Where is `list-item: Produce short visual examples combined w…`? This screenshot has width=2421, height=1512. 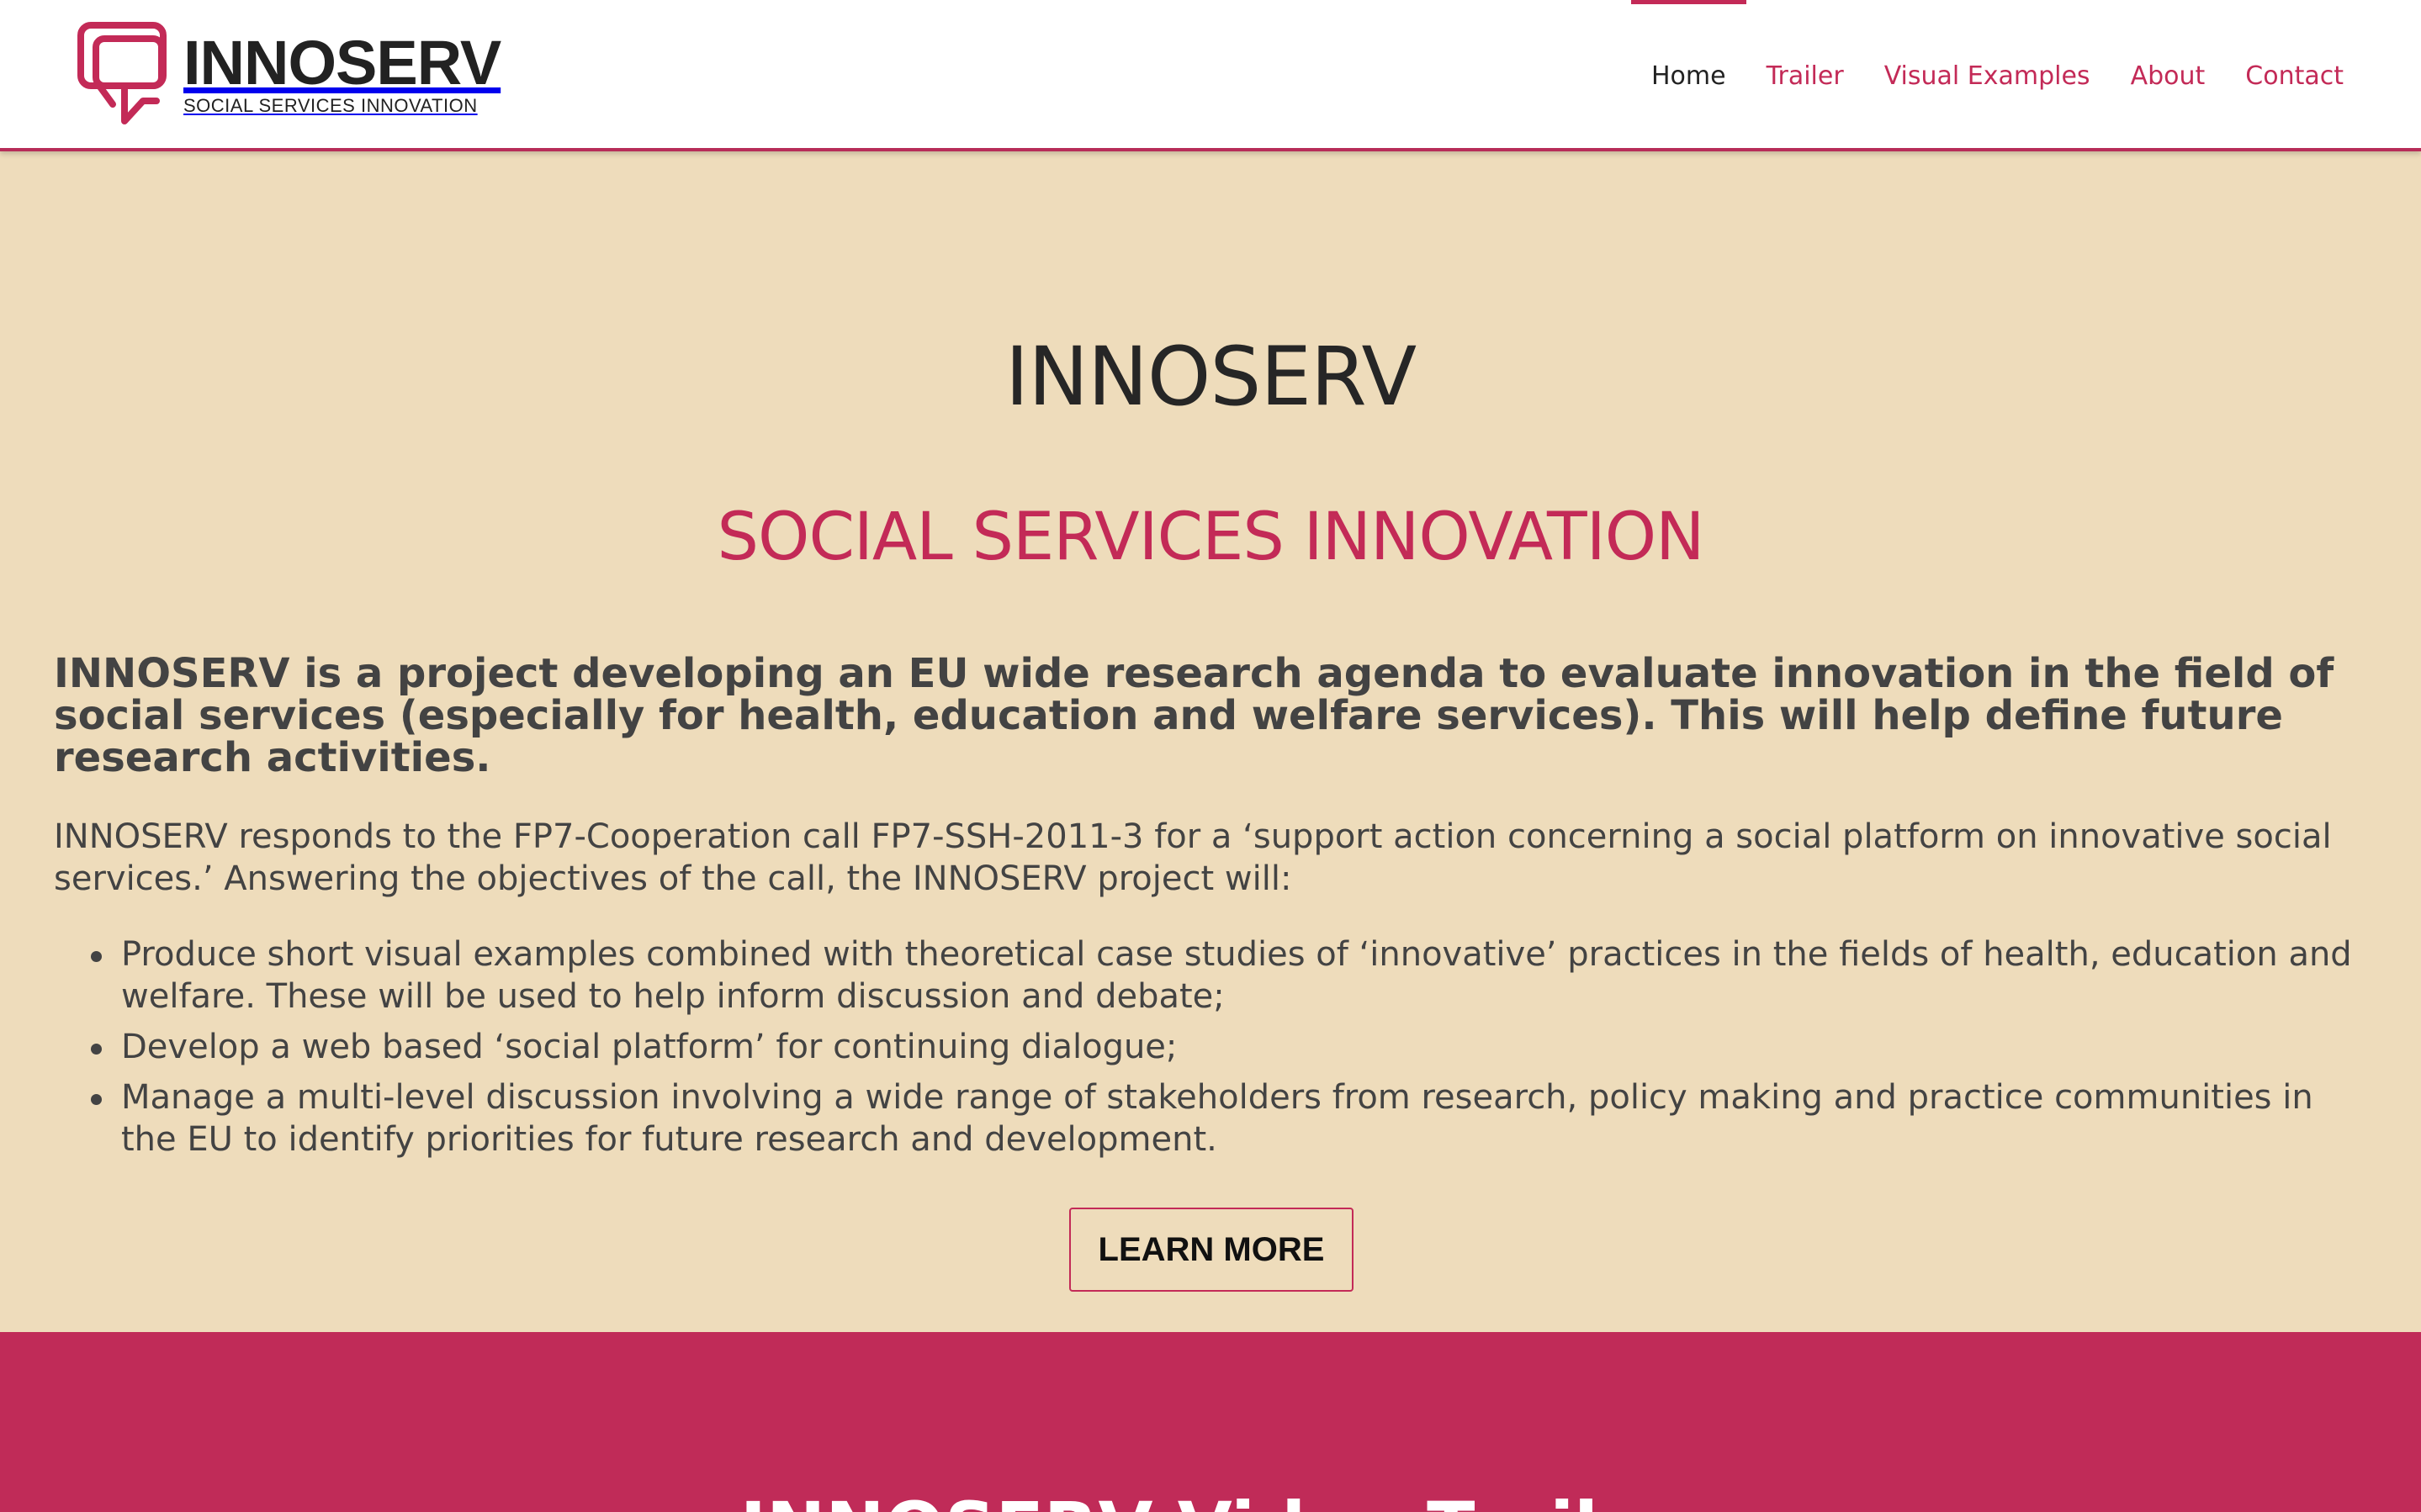
list-item: Produce short visual examples combined w… is located at coordinates (1233, 975).